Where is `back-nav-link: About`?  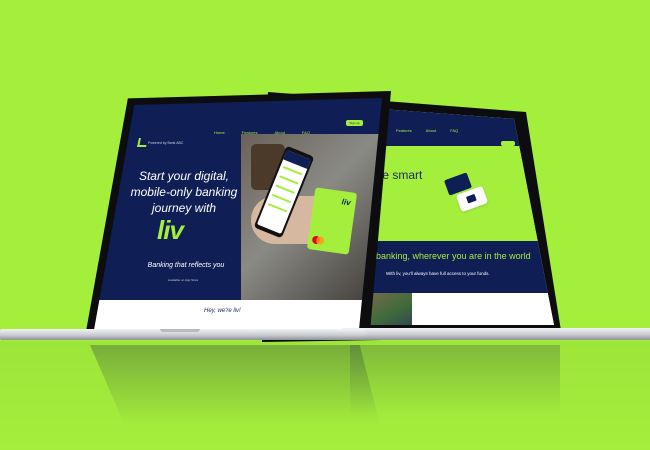 back-nav-link: About is located at coordinates (431, 130).